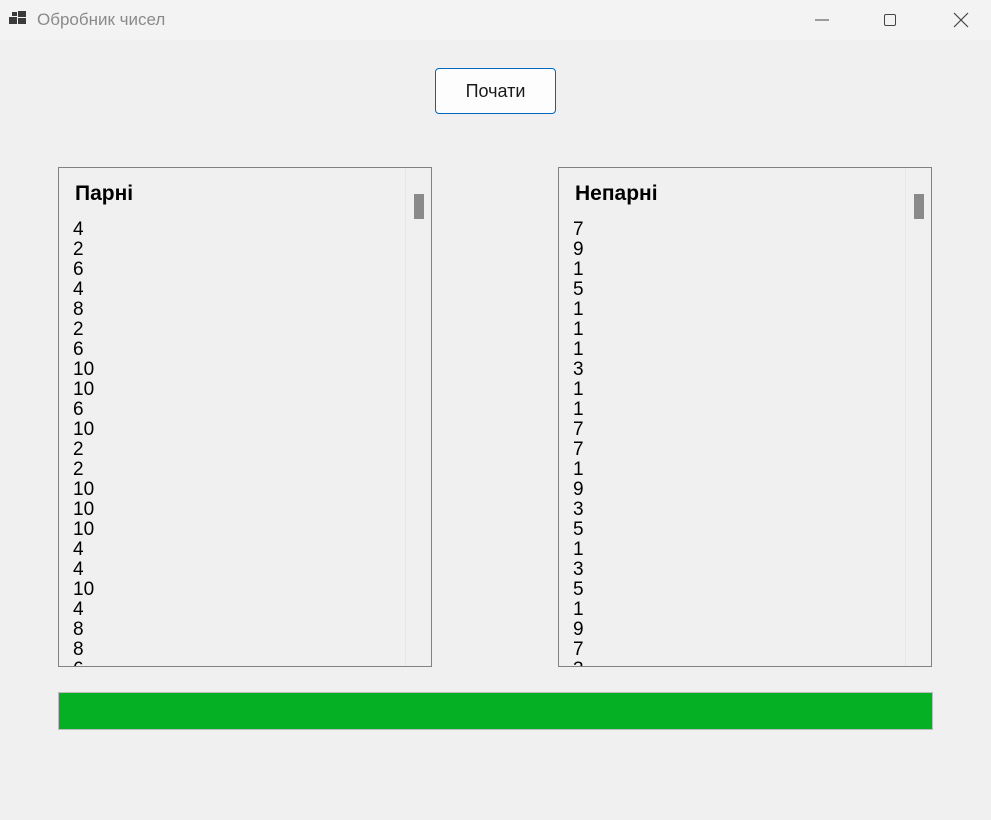  What do you see at coordinates (17, 17) in the screenshot?
I see `app-window-icon` at bounding box center [17, 17].